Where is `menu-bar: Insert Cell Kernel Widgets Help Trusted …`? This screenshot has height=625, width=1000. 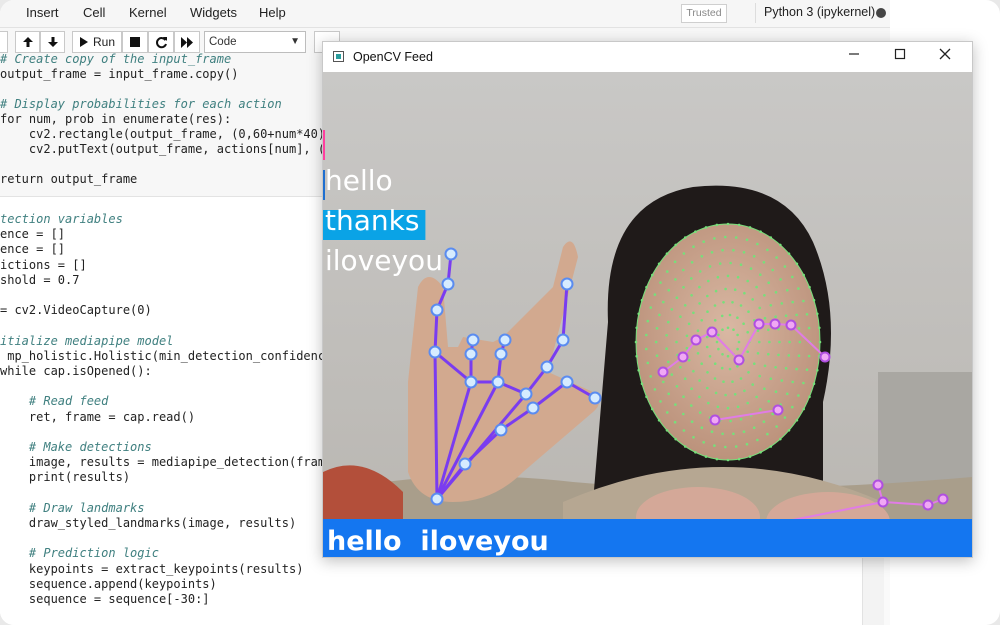 menu-bar: Insert Cell Kernel Widgets Help Trusted … is located at coordinates (445, 14).